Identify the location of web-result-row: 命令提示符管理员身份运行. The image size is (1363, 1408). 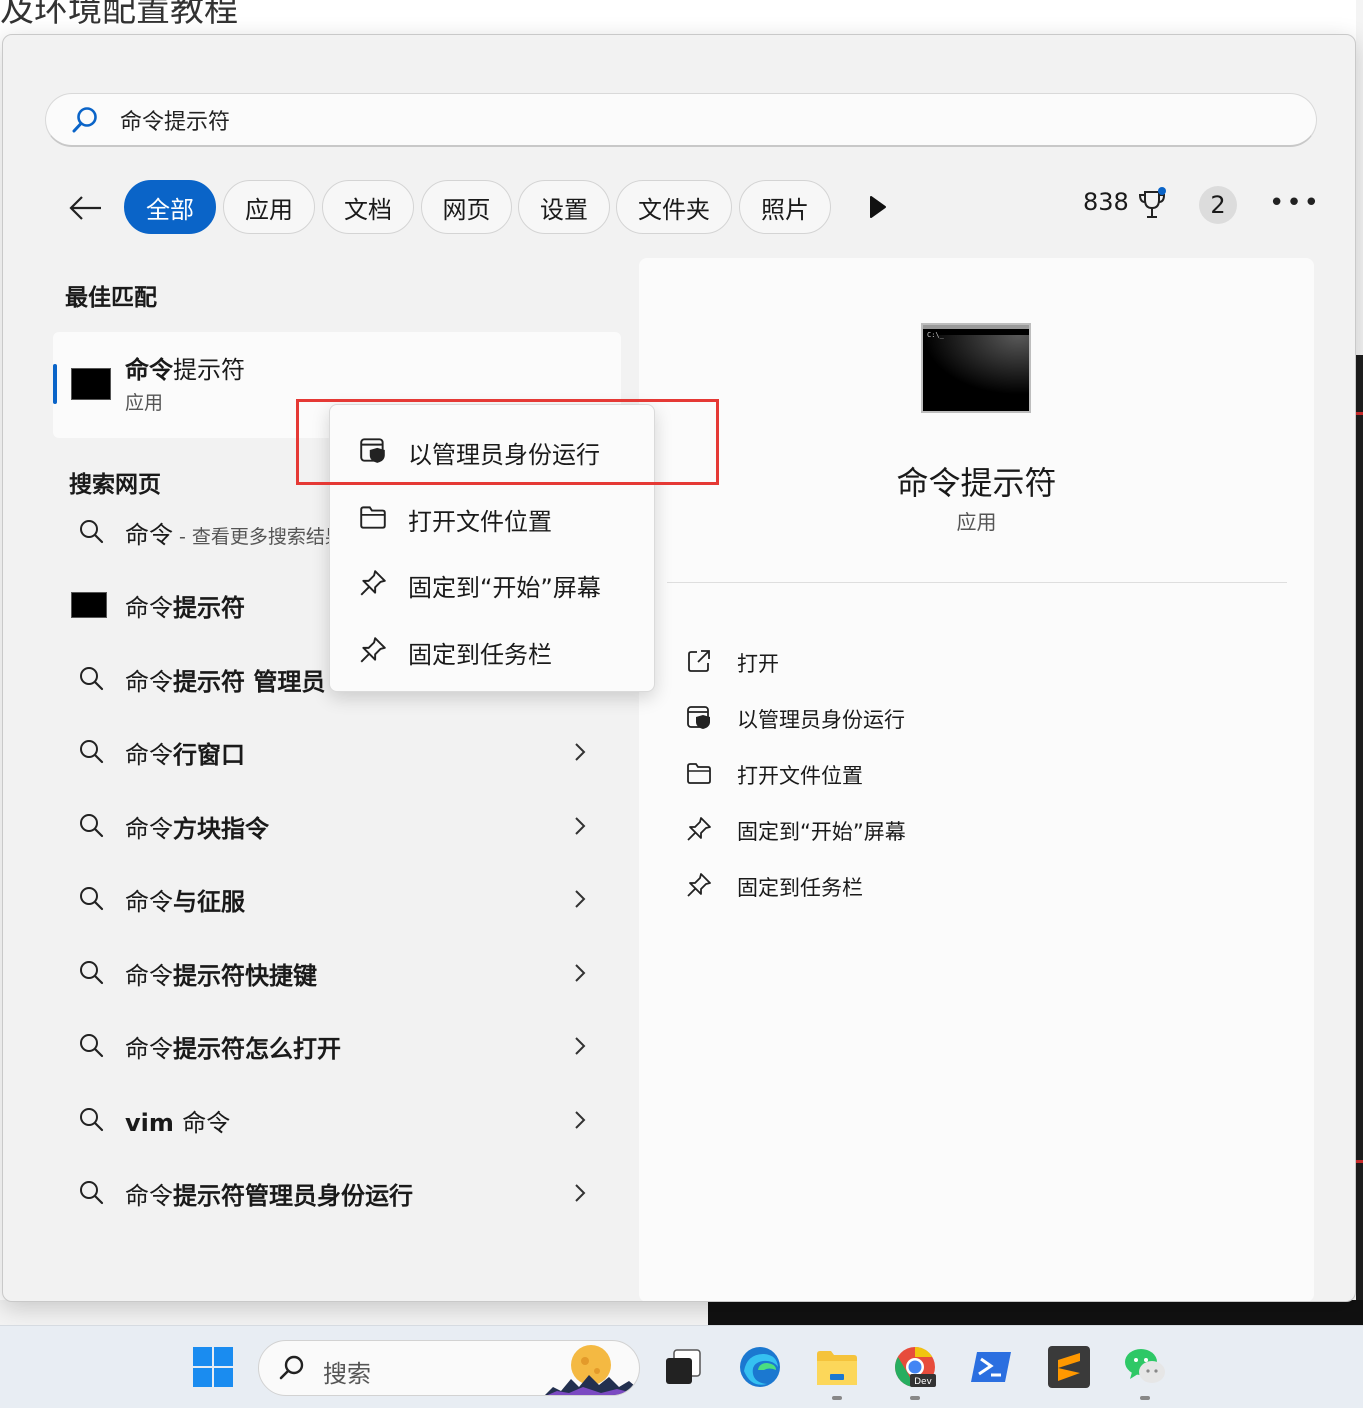
(337, 1192).